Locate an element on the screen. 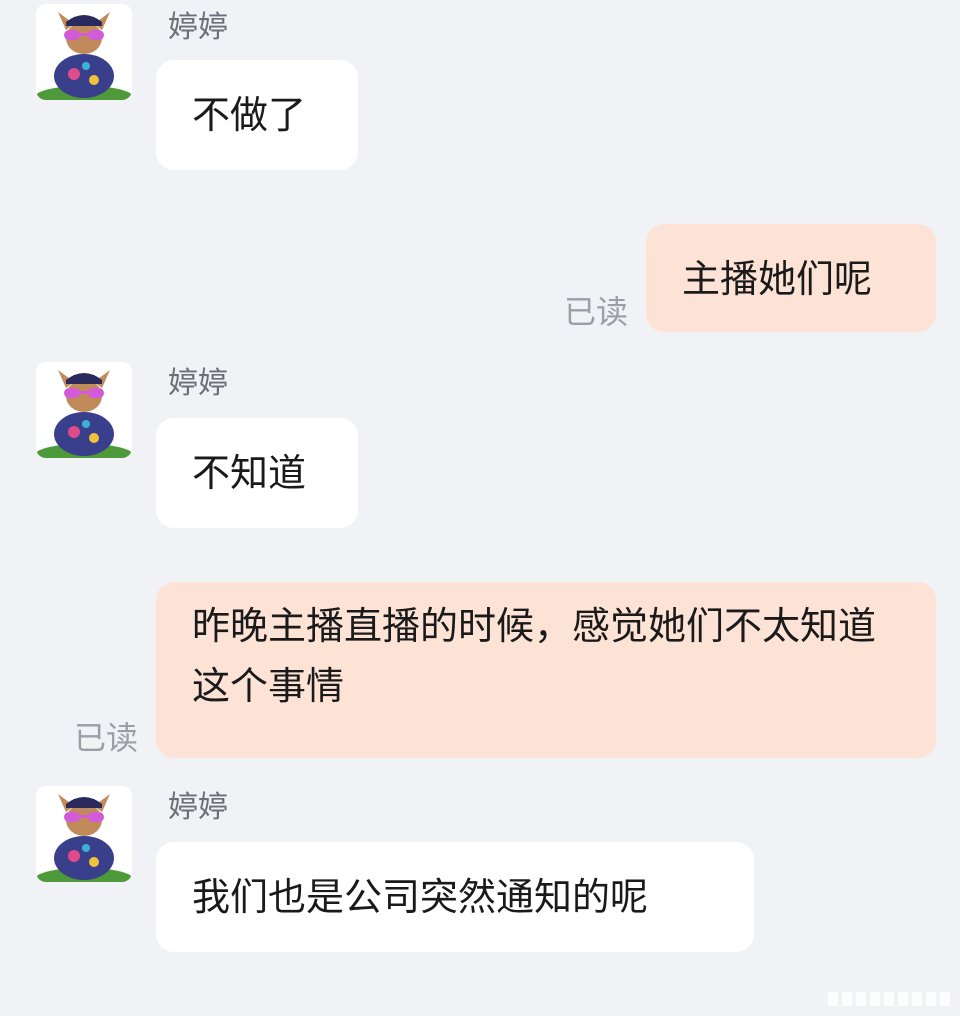  message-bubble-incoming: 不知道 is located at coordinates (257, 473).